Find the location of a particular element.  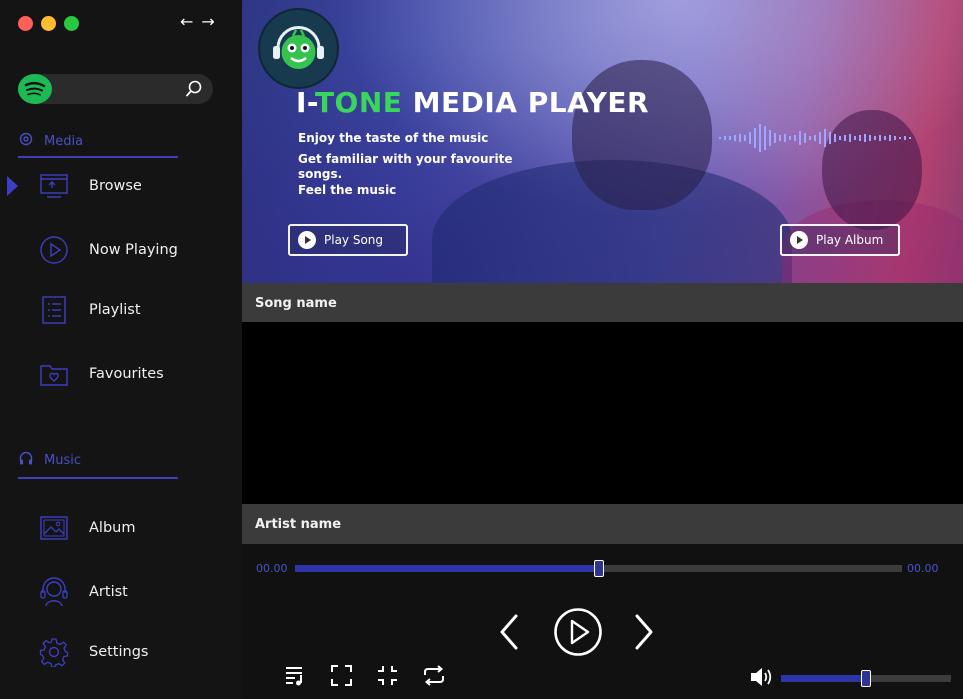

sidebar-item-label: Settings is located at coordinates (119, 652).